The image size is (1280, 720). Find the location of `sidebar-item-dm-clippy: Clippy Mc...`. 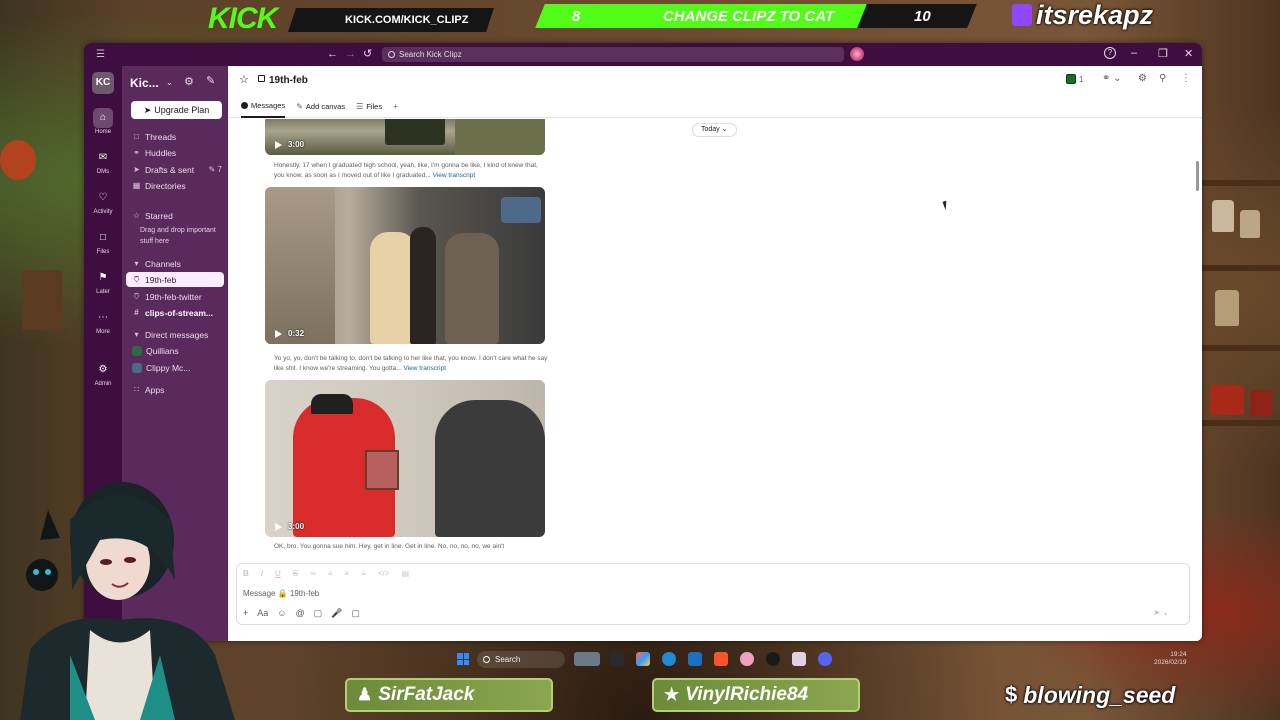

sidebar-item-dm-clippy: Clippy Mc... is located at coordinates (175, 367).